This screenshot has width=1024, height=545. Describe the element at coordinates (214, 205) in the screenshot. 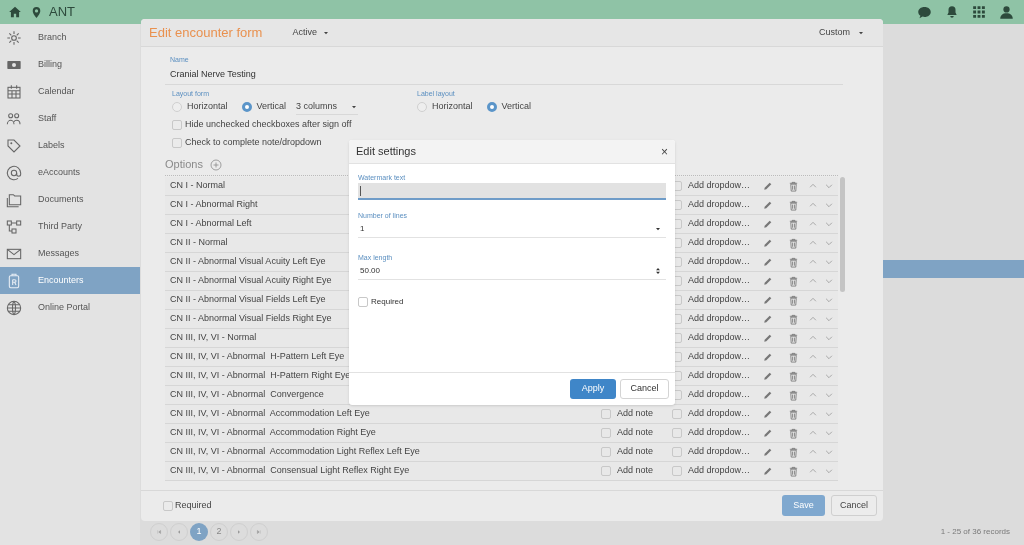

I see `option-name: CN I - Abnormal Right` at that location.